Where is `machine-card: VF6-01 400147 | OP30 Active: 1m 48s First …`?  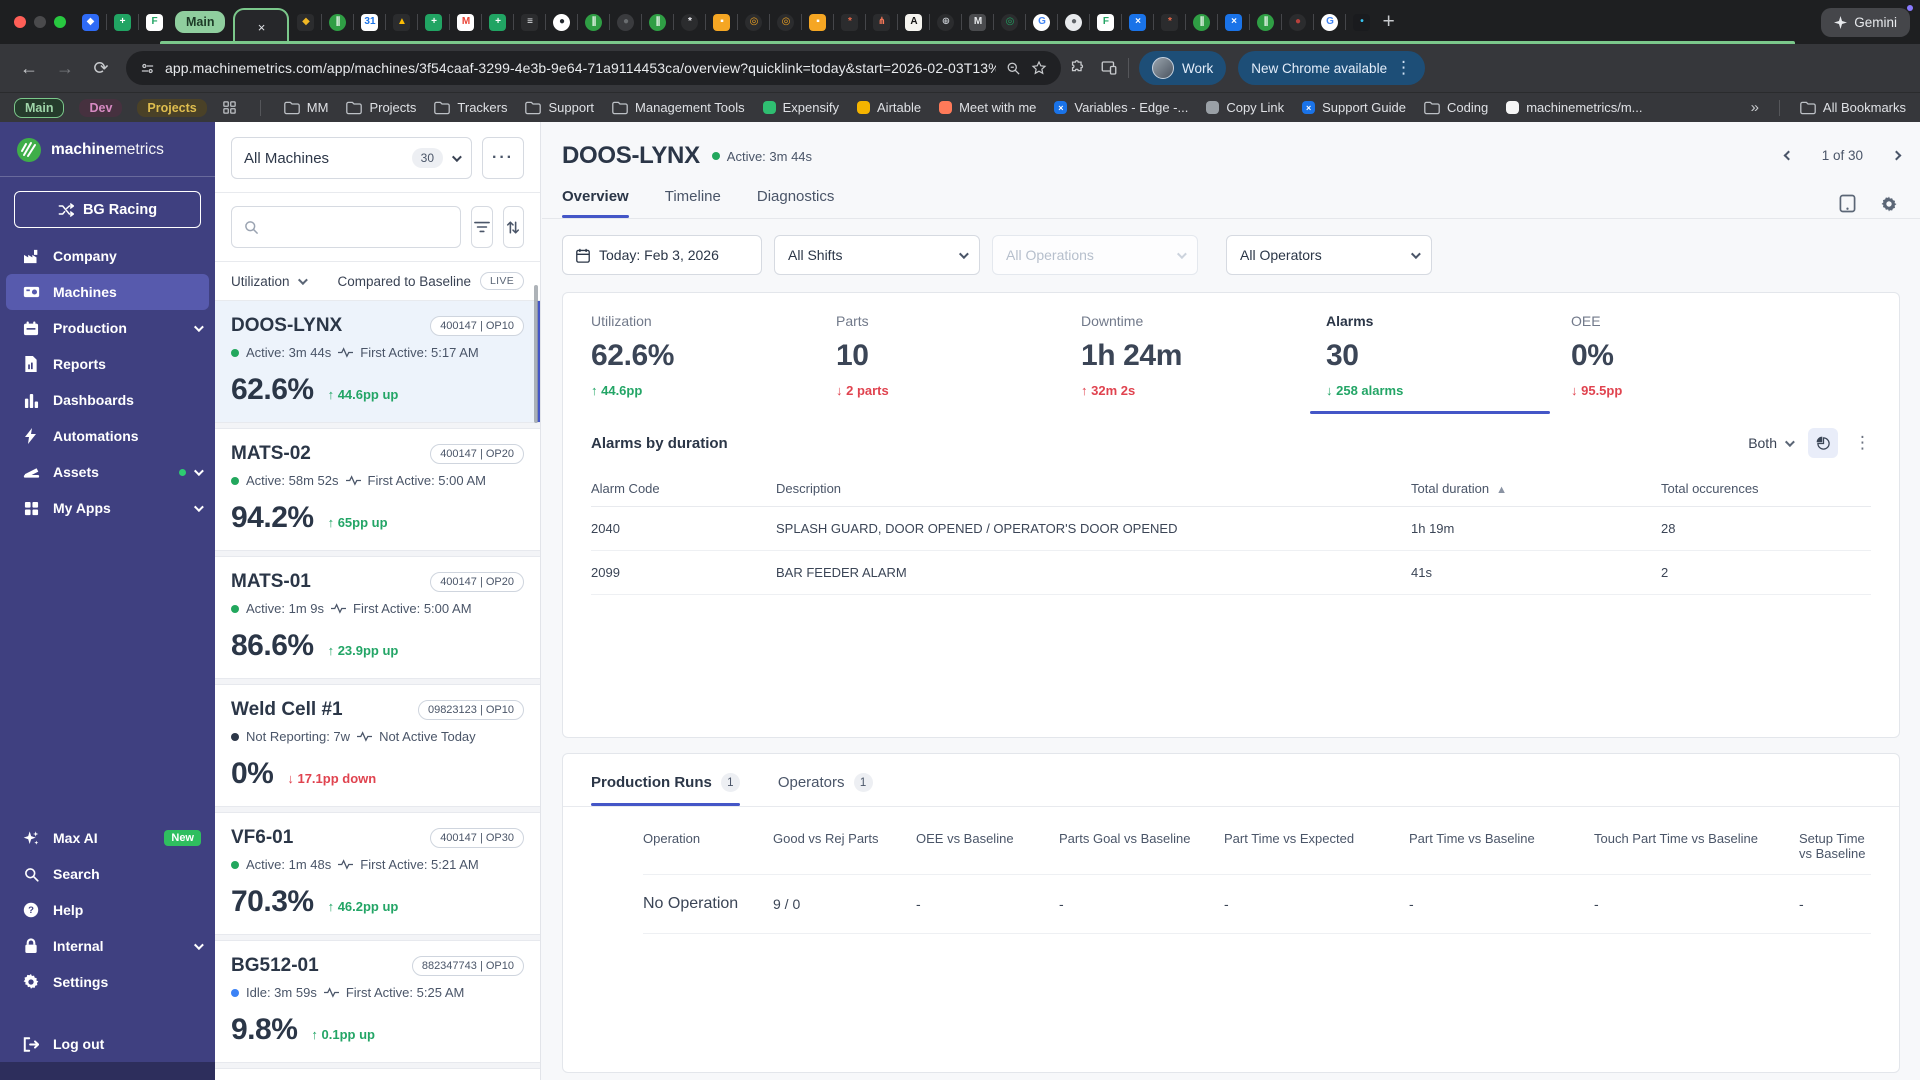
machine-card: VF6-01 400147 | OP30 Active: 1m 48s First … is located at coordinates (377, 873).